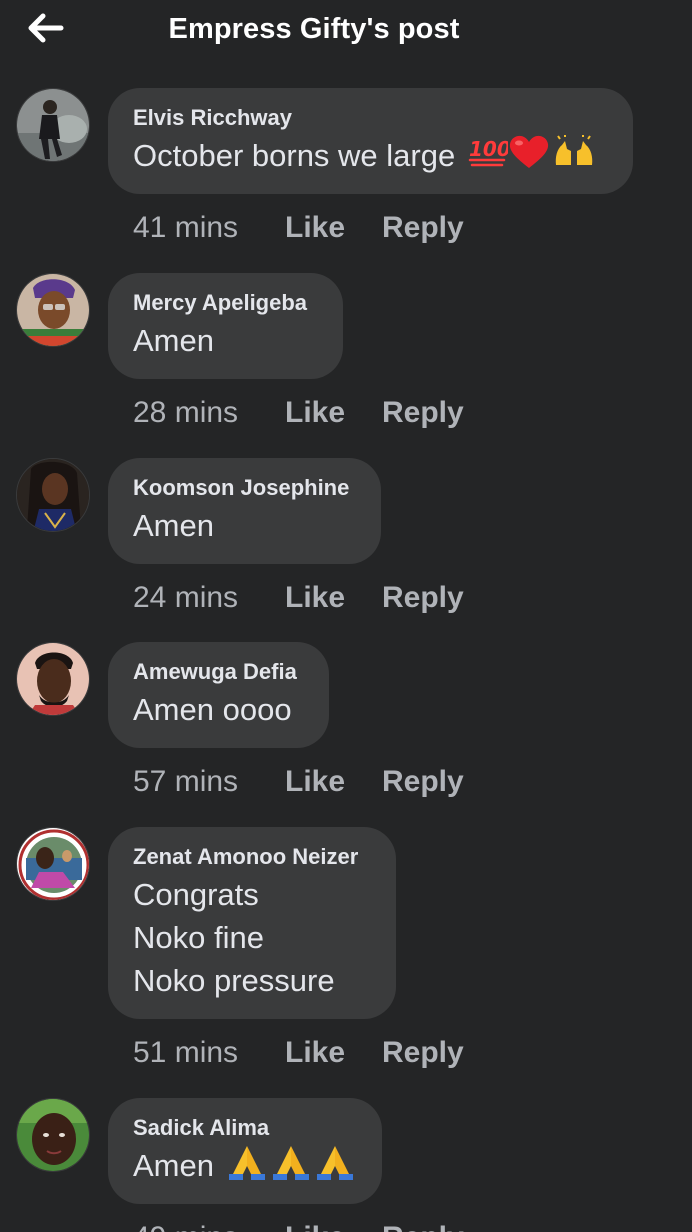 This screenshot has height=1232, width=692. I want to click on comment-time: 28 mins, so click(186, 412).